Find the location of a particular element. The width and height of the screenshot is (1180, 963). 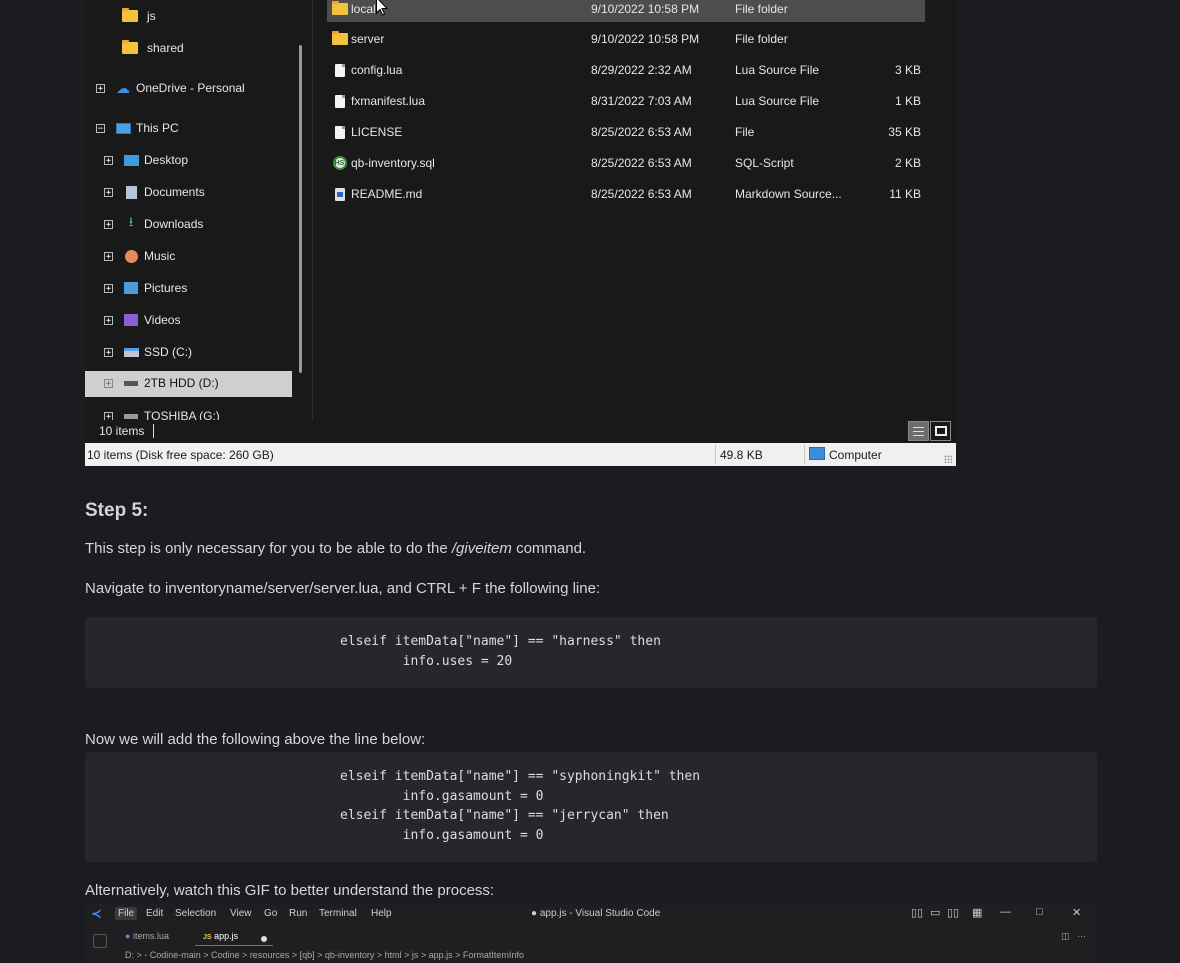

pane-divider is located at coordinates (312, 210).